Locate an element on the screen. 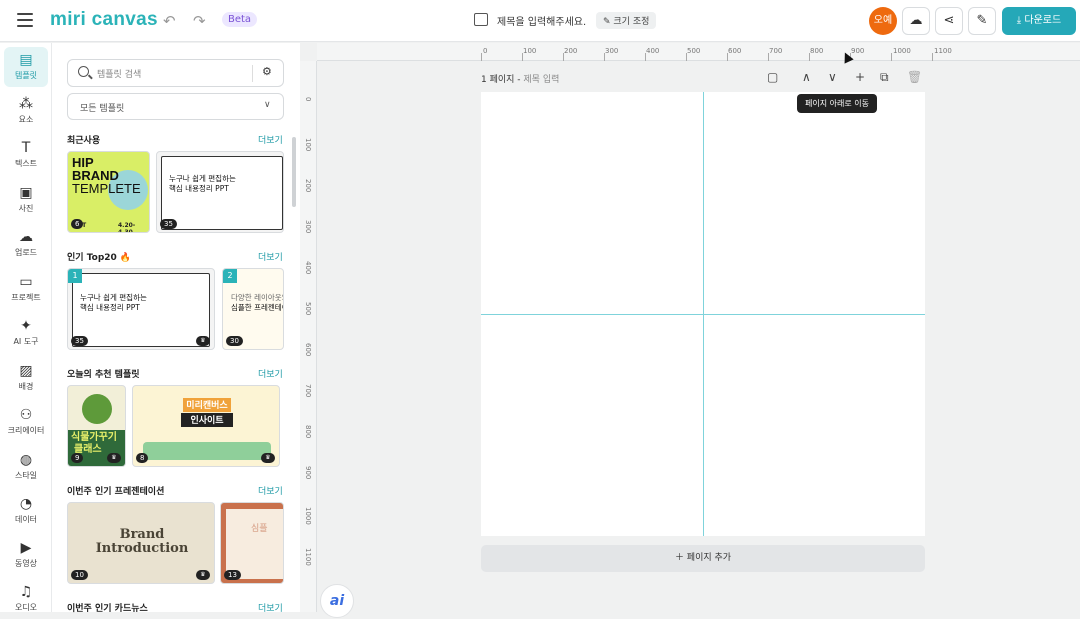  template-thumb-plant: 식물가꾸기 클래스 9 ♛ is located at coordinates (96, 426).